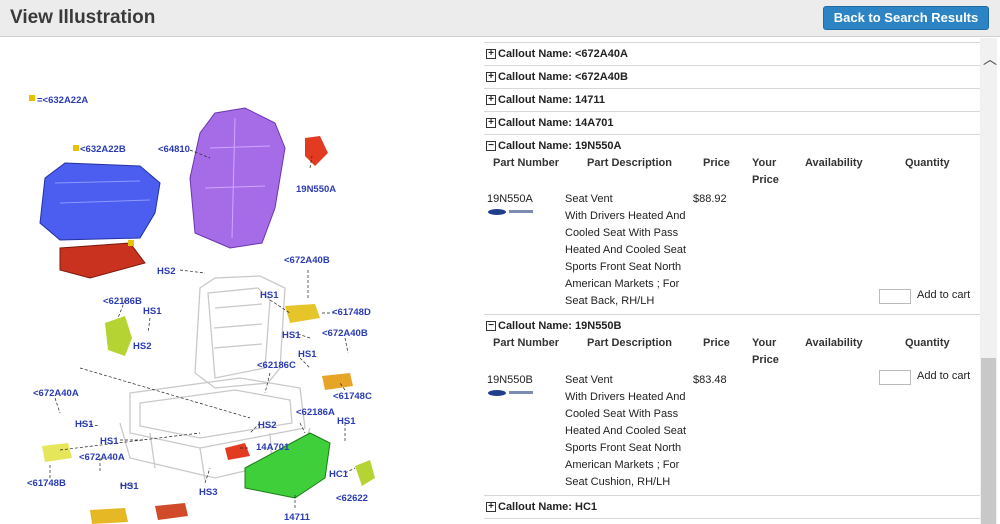 Image resolution: width=1000 pixels, height=524 pixels. Describe the element at coordinates (732, 100) in the screenshot. I see `callout-row: + Callout Name: 14711` at that location.